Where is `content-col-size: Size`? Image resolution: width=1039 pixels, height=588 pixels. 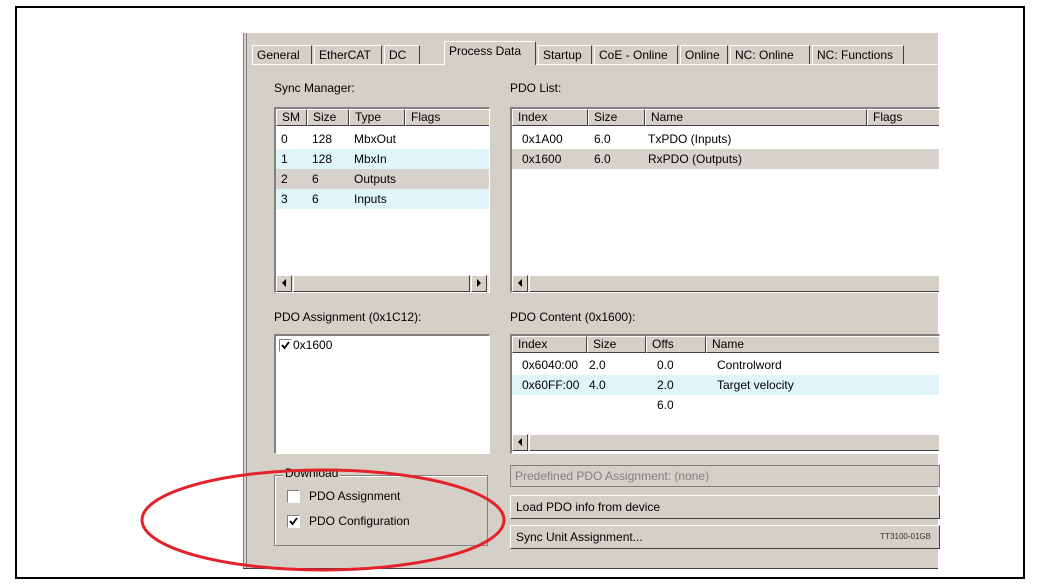 content-col-size: Size is located at coordinates (616, 344).